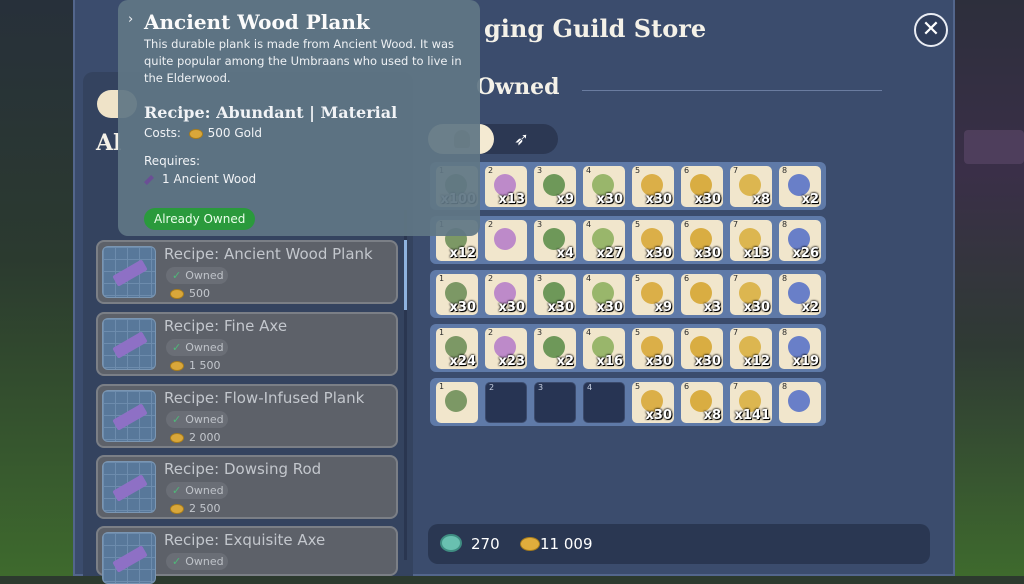 This screenshot has height=584, width=1024. Describe the element at coordinates (457, 402) in the screenshot. I see `inventory-slot: 1` at that location.